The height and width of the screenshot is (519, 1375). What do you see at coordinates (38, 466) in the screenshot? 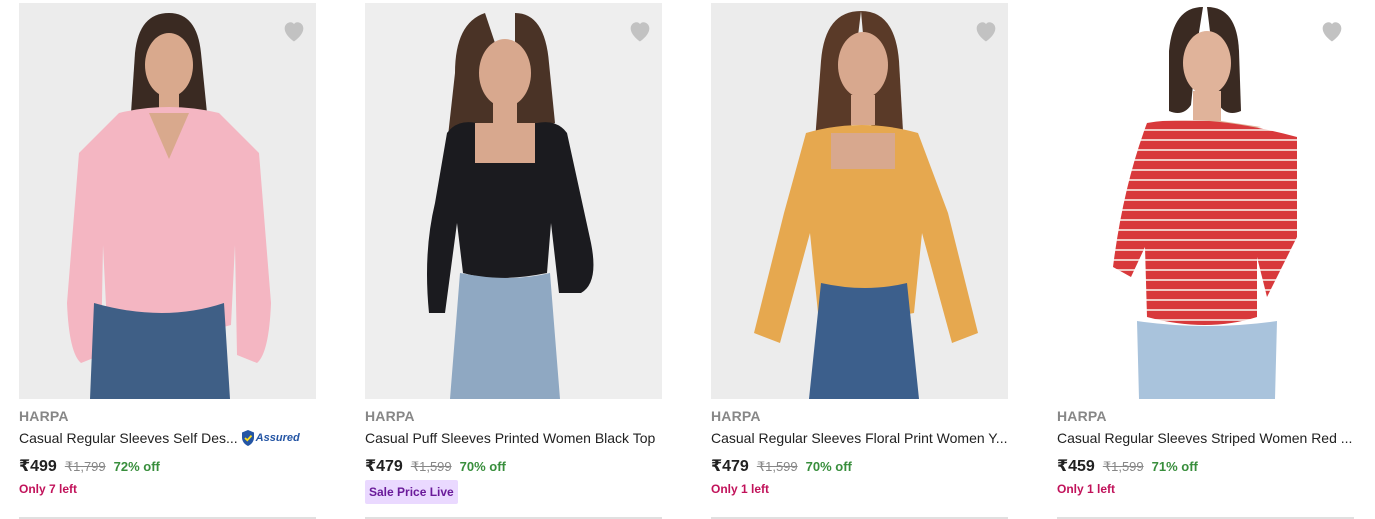
I see `selling-price: ₹499` at bounding box center [38, 466].